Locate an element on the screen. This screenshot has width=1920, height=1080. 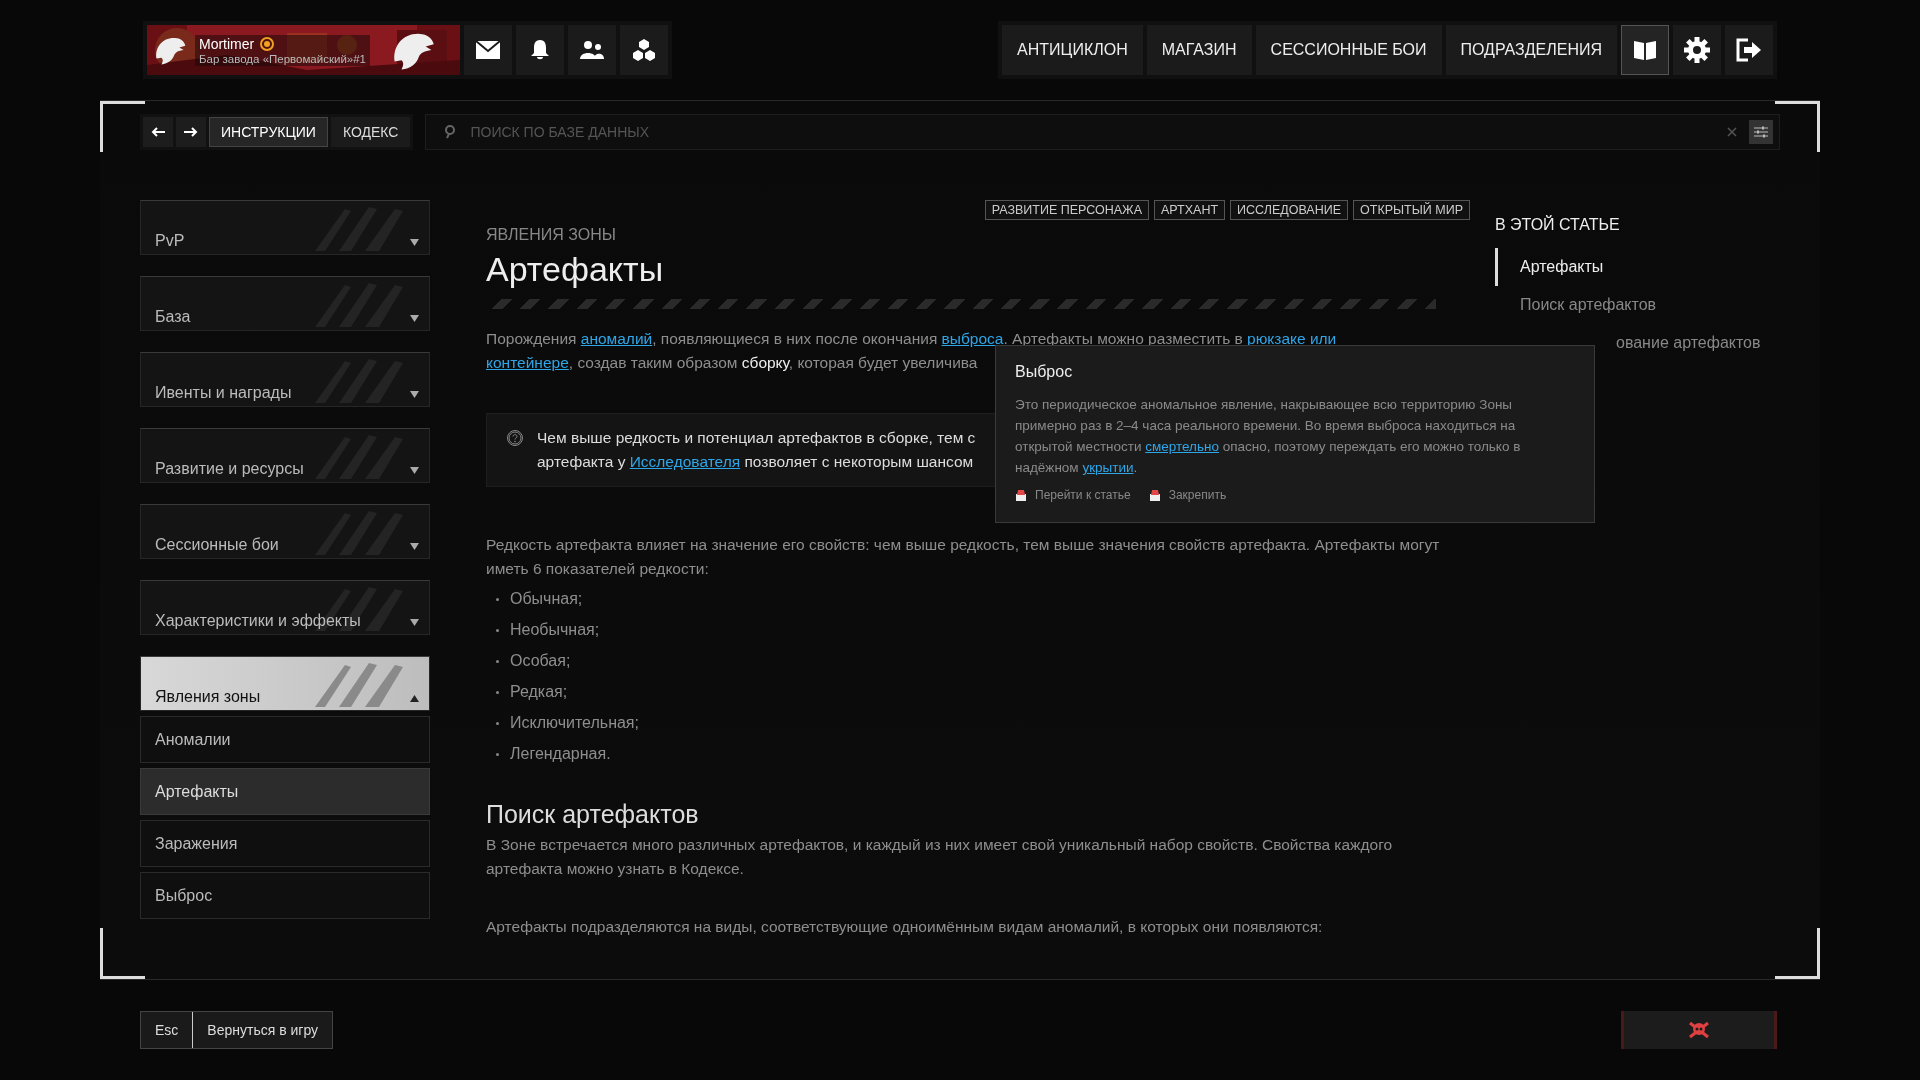
paragraph: Артефакты подразделяются на виды, соответствующие одноимённым видам аномалий, в которых они появляются: is located at coordinates (905, 927).